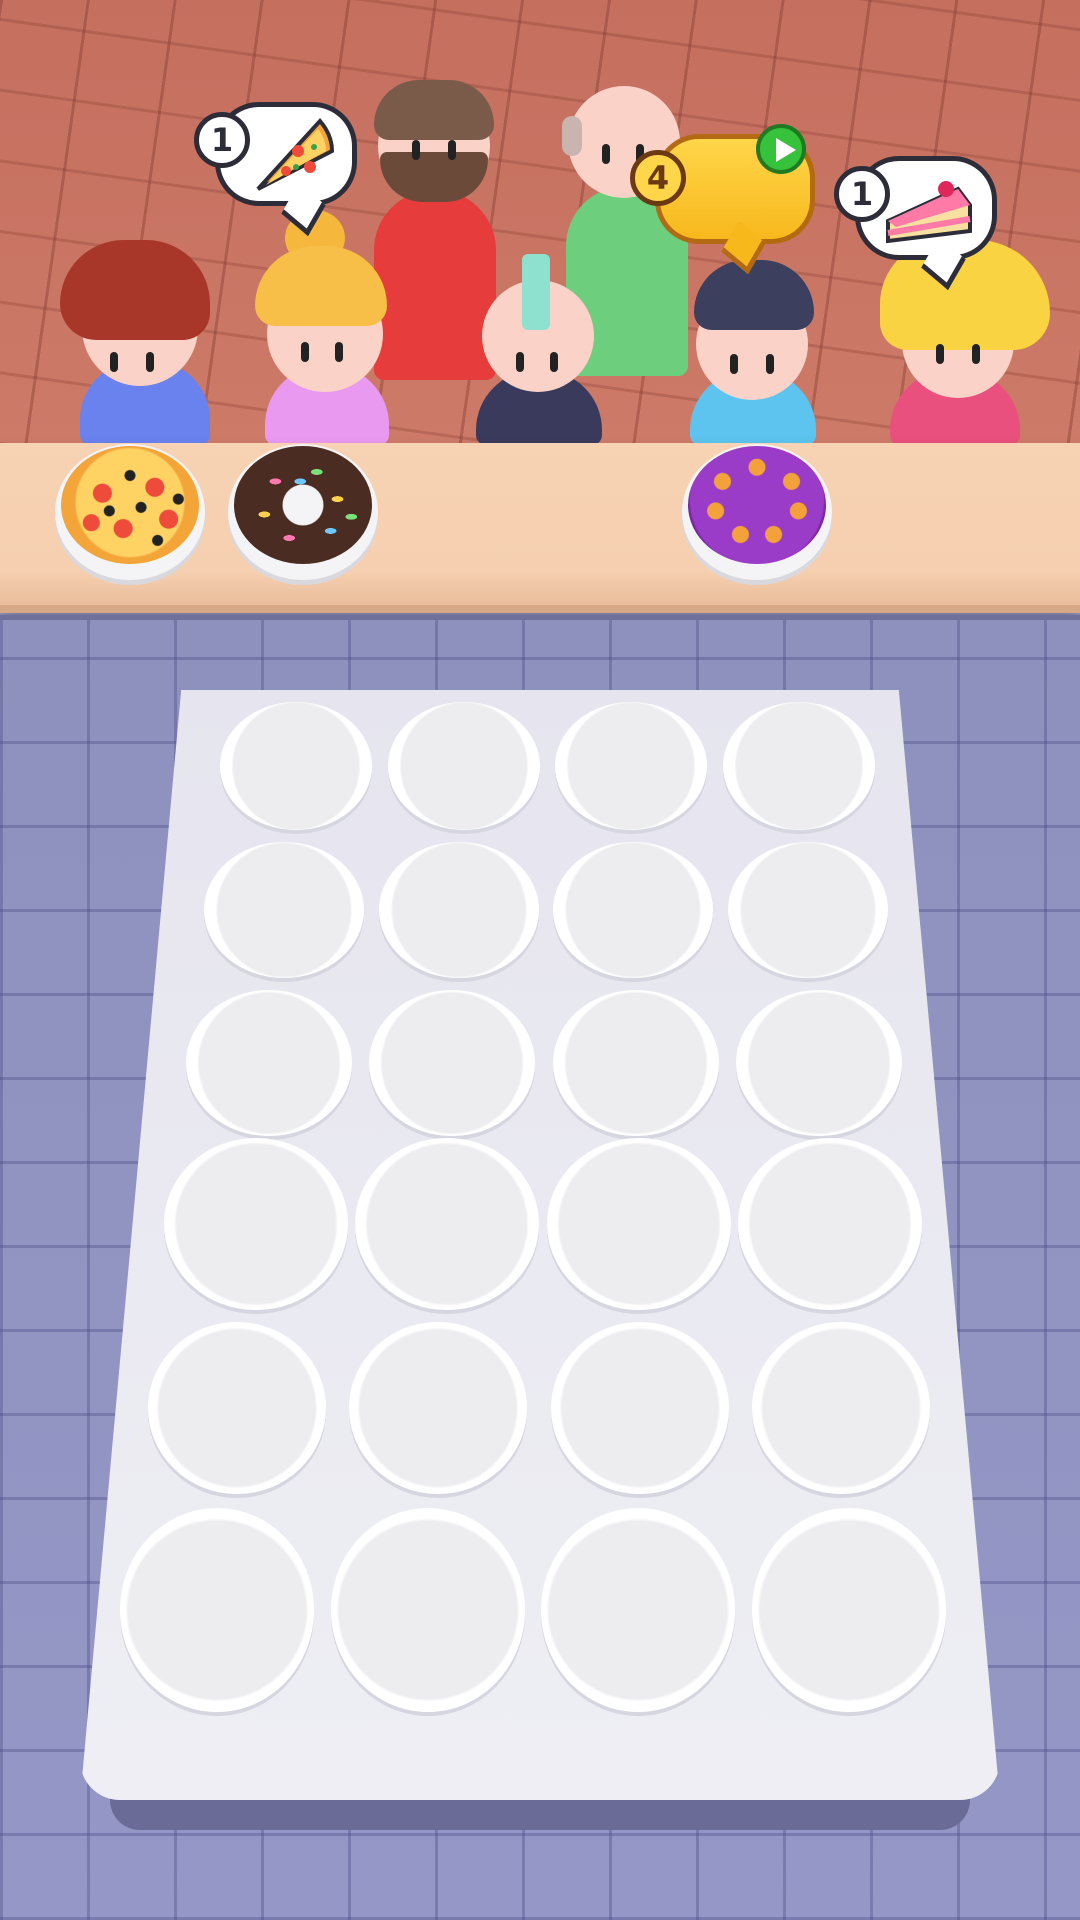 The height and width of the screenshot is (1920, 1080). Describe the element at coordinates (929, 212) in the screenshot. I see `cake-slice-icon` at that location.